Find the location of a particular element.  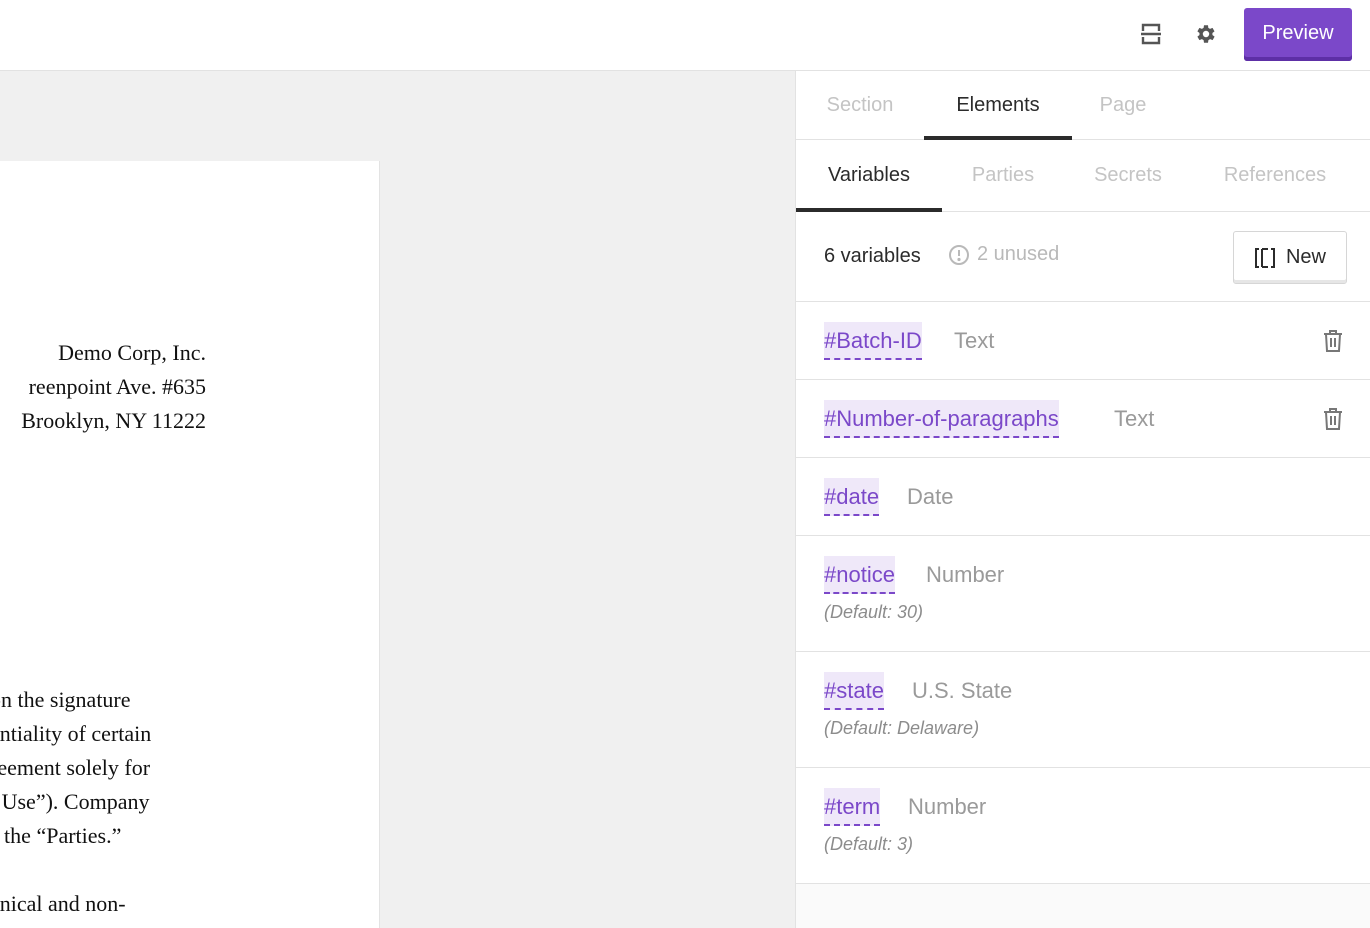

paragraph-line: l Use”). Company is located at coordinates (75, 801).